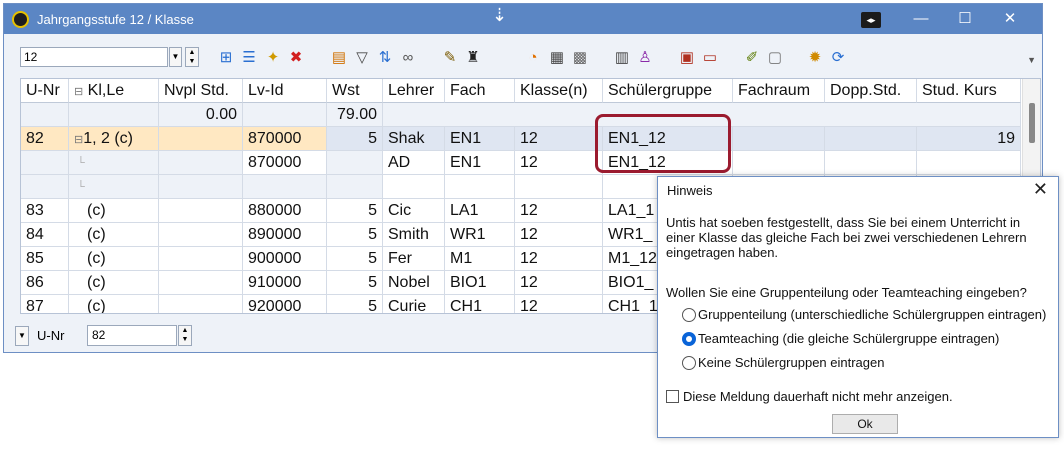  I want to click on combo-dropdown-button: ▼, so click(175, 57).